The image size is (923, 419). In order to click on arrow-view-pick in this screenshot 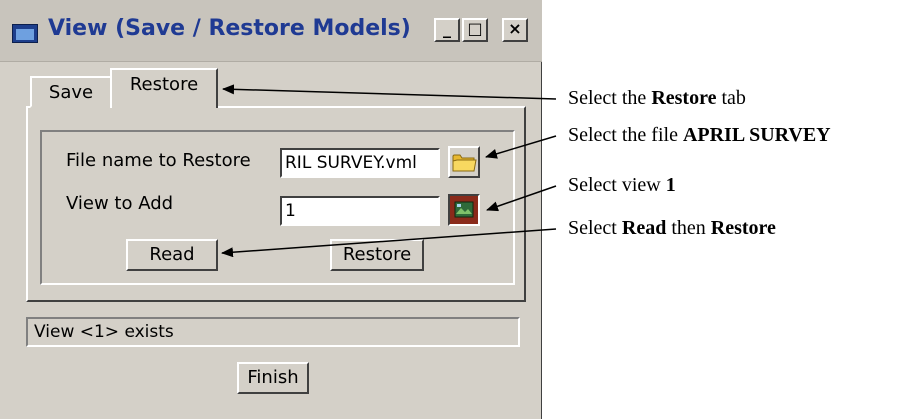, I will do `click(521, 198)`.